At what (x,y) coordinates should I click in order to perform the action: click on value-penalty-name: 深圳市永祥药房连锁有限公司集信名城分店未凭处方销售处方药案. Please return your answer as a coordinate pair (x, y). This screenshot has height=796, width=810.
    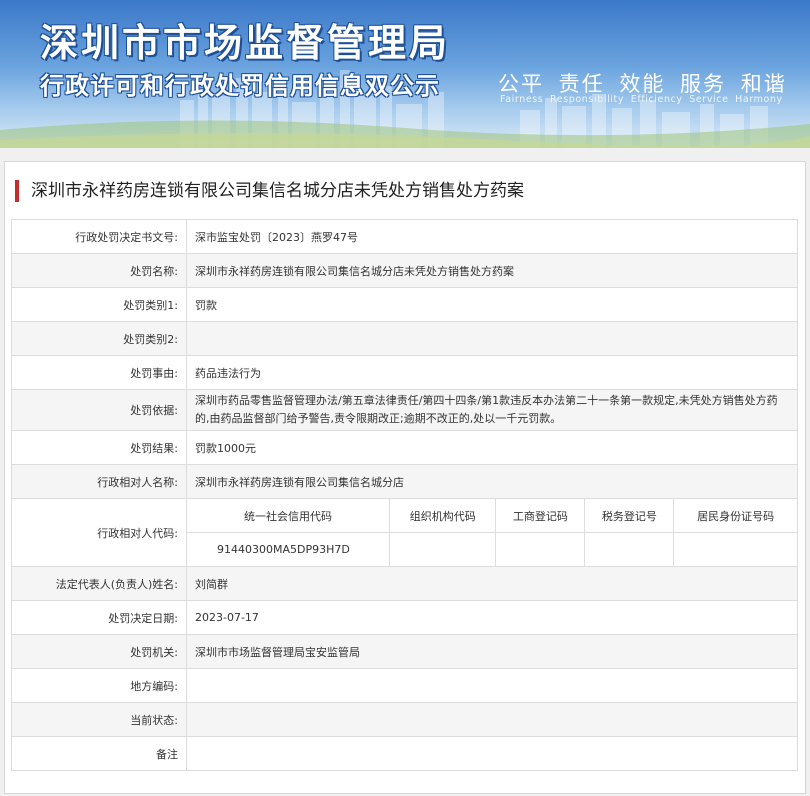
    Looking at the image, I should click on (492, 270).